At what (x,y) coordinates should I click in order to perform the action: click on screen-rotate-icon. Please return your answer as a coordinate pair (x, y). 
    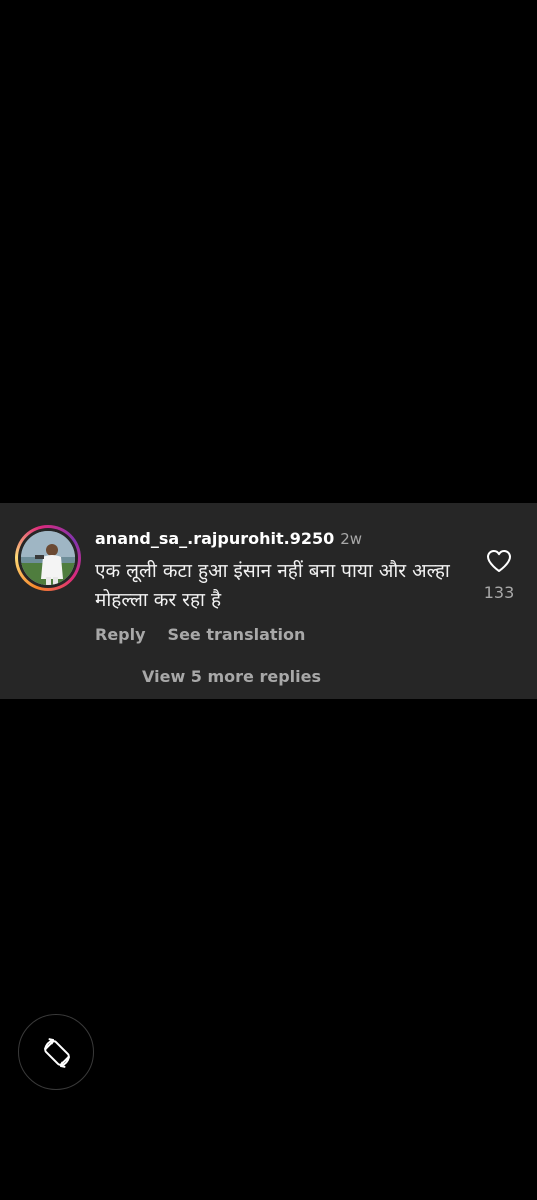
    Looking at the image, I should click on (57, 1053).